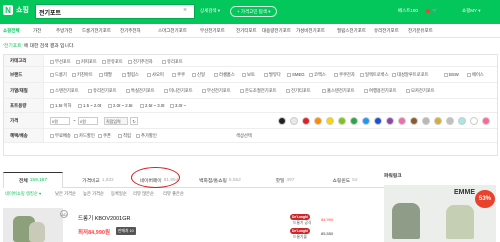 This screenshot has height=242, width=500. Describe the element at coordinates (216, 91) in the screenshot. I see `filter-option: 무선전기포트` at that location.